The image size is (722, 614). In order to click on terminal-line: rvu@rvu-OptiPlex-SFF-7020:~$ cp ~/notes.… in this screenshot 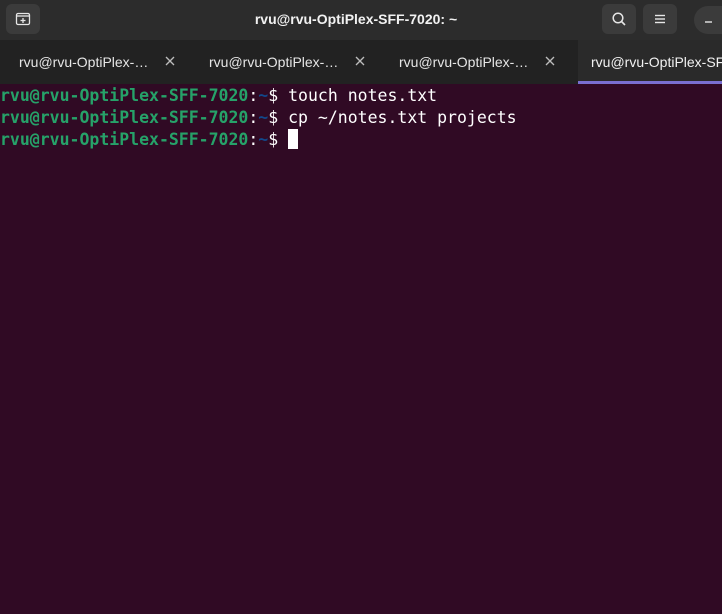, I will do `click(258, 118)`.